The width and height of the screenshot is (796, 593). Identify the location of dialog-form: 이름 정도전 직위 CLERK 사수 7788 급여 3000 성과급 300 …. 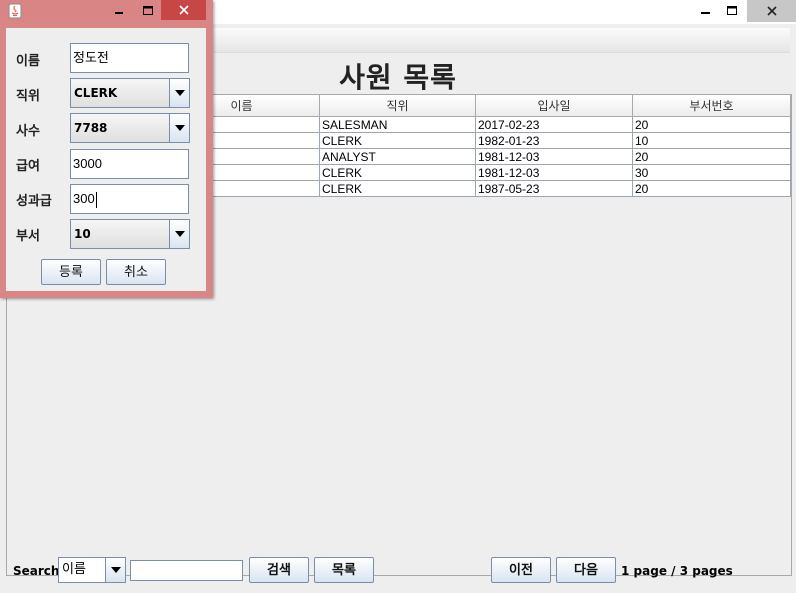
(106, 159).